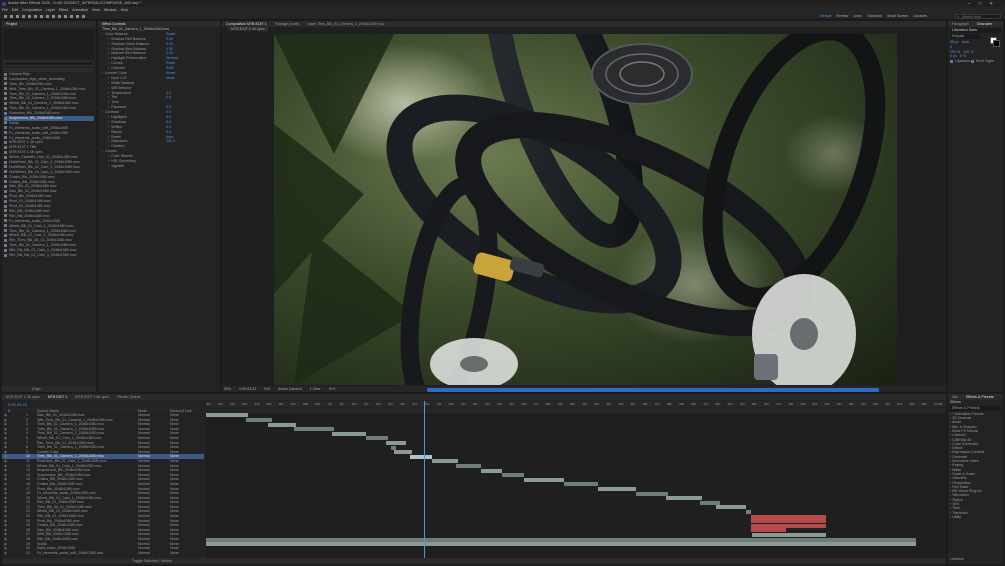 The image size is (1005, 566). What do you see at coordinates (267, 389) in the screenshot?
I see `viewer-quality: Full` at bounding box center [267, 389].